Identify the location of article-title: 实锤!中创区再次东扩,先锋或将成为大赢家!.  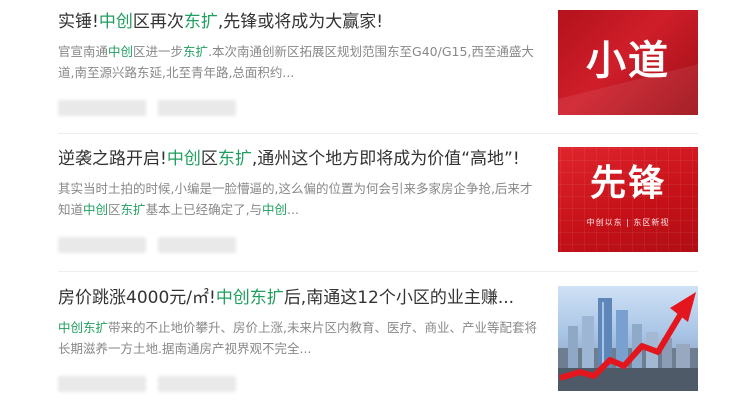
(299, 22).